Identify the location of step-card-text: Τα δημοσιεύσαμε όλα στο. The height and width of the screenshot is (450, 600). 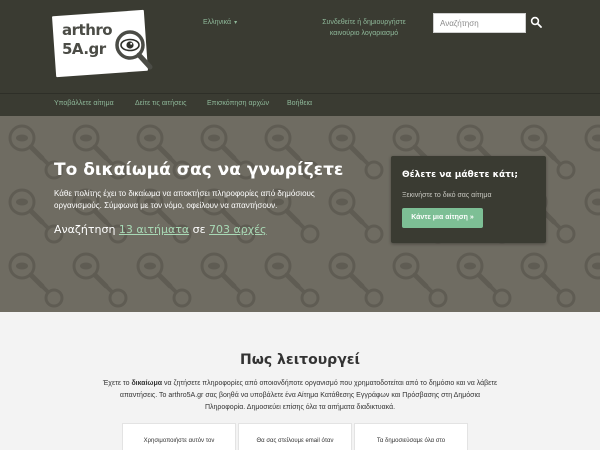
(411, 441).